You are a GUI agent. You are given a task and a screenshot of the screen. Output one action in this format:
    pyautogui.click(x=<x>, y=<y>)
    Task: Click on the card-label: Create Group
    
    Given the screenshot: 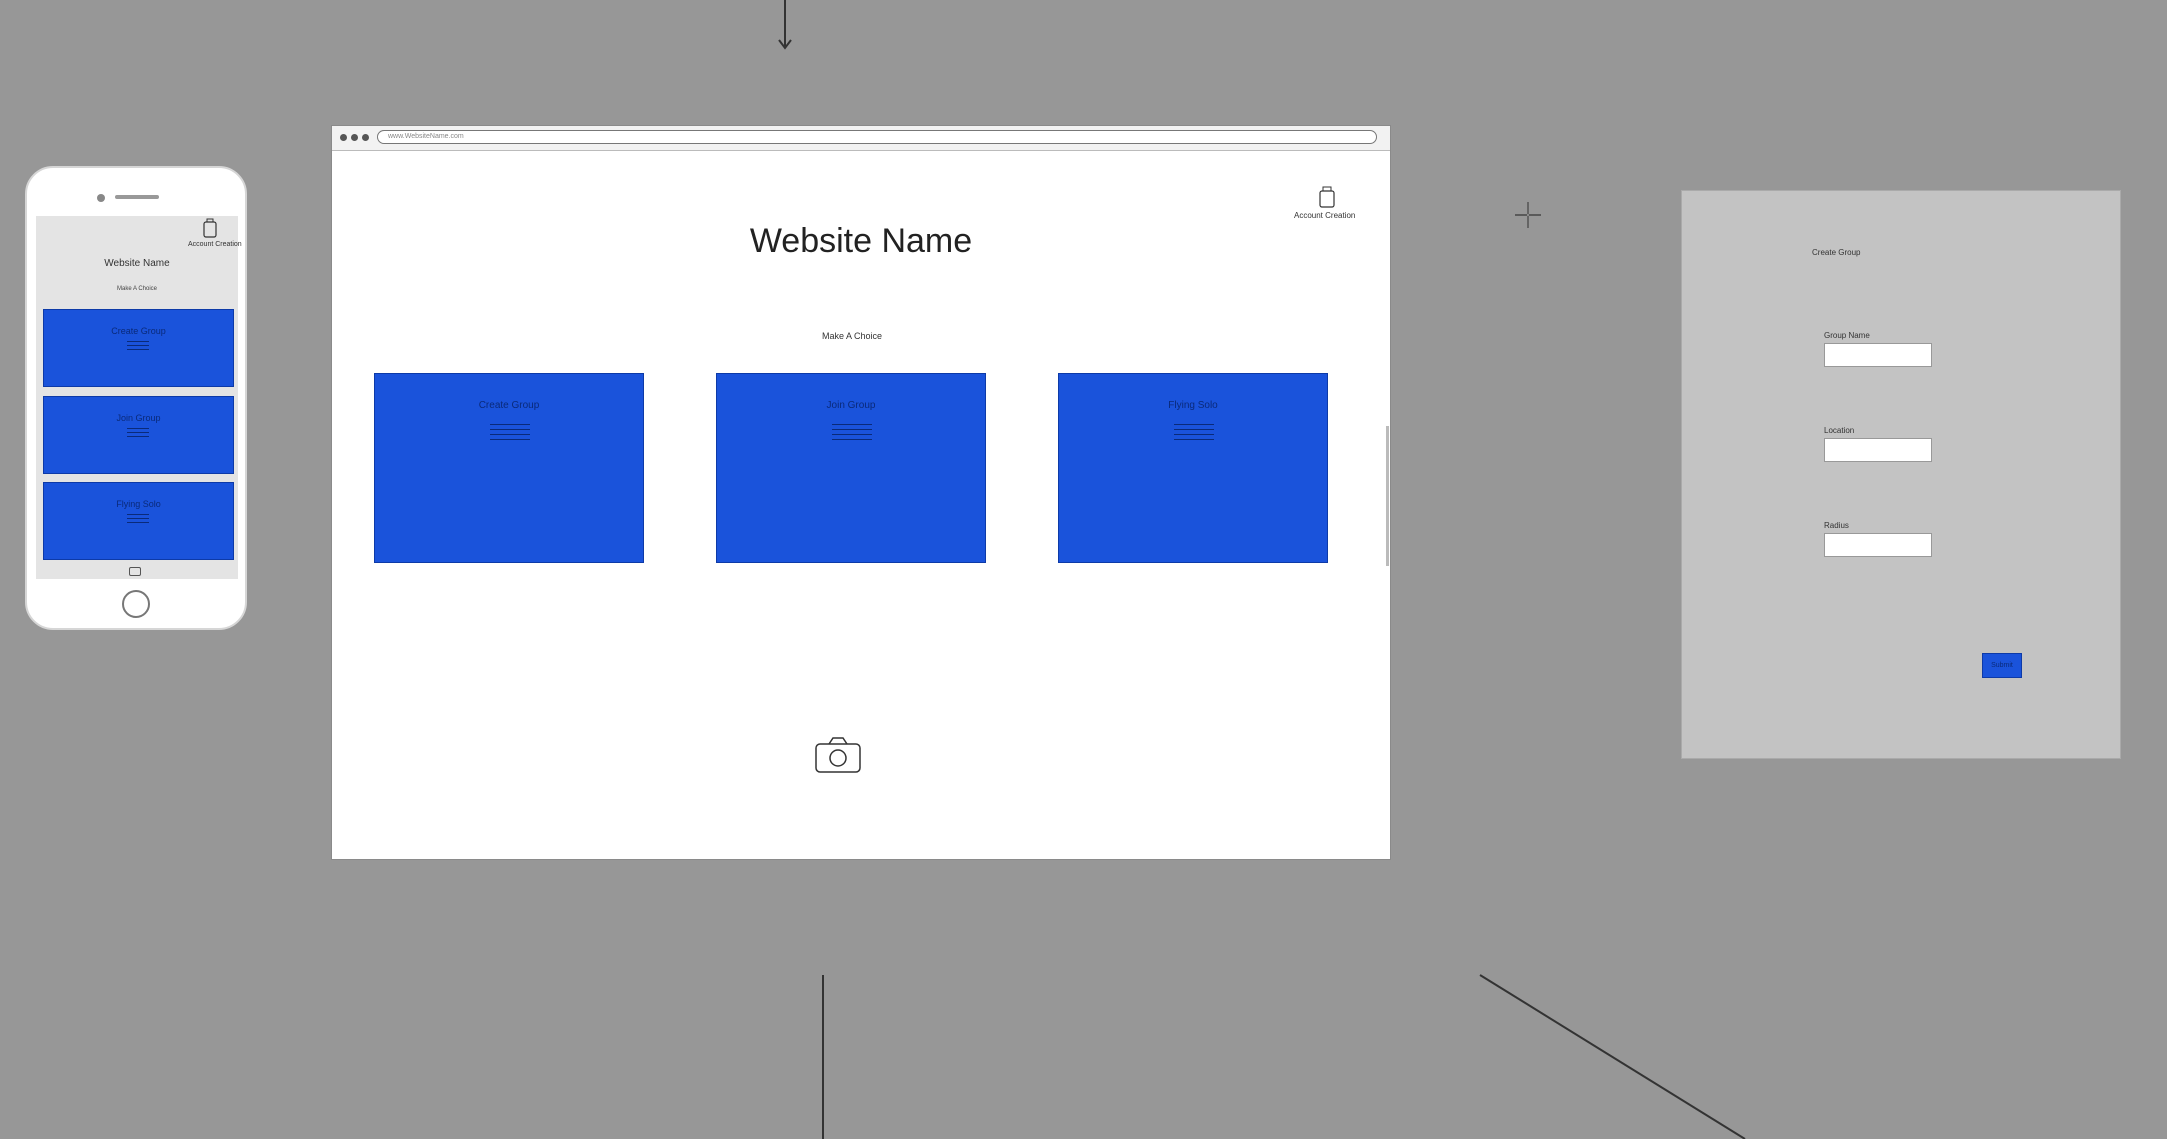 What is the action you would take?
    pyautogui.click(x=509, y=405)
    